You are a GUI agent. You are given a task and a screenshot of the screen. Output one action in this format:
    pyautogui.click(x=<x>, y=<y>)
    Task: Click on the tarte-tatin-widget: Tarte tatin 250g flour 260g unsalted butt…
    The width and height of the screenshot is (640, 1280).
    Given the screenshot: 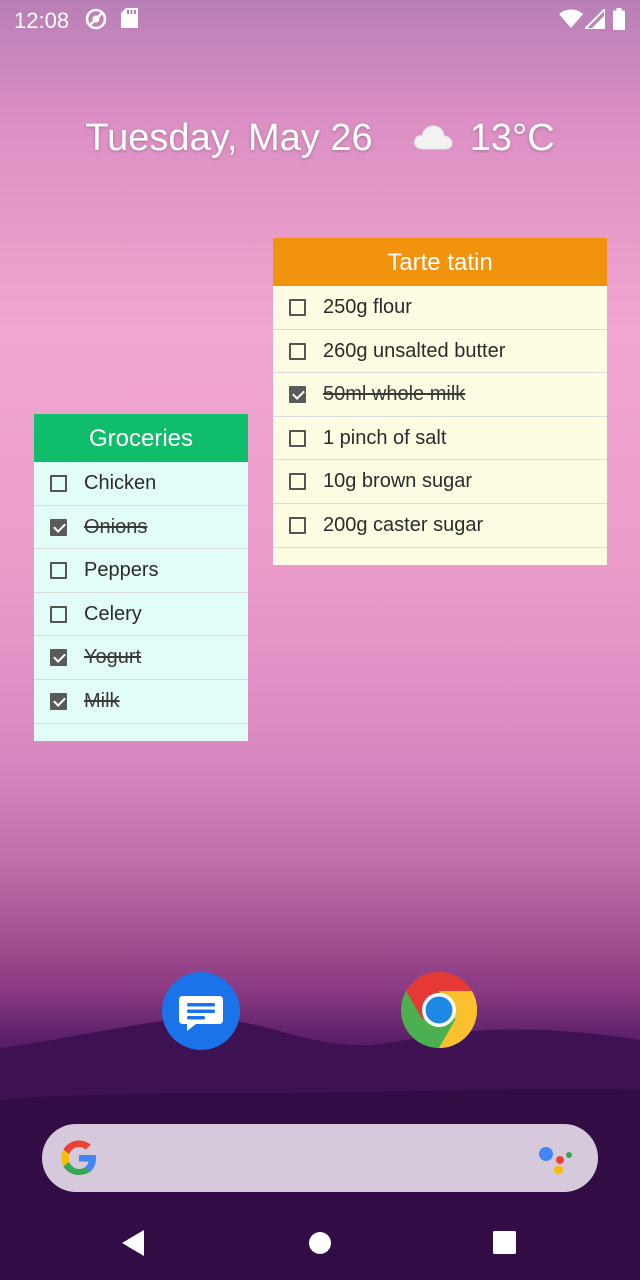 What is the action you would take?
    pyautogui.click(x=440, y=401)
    